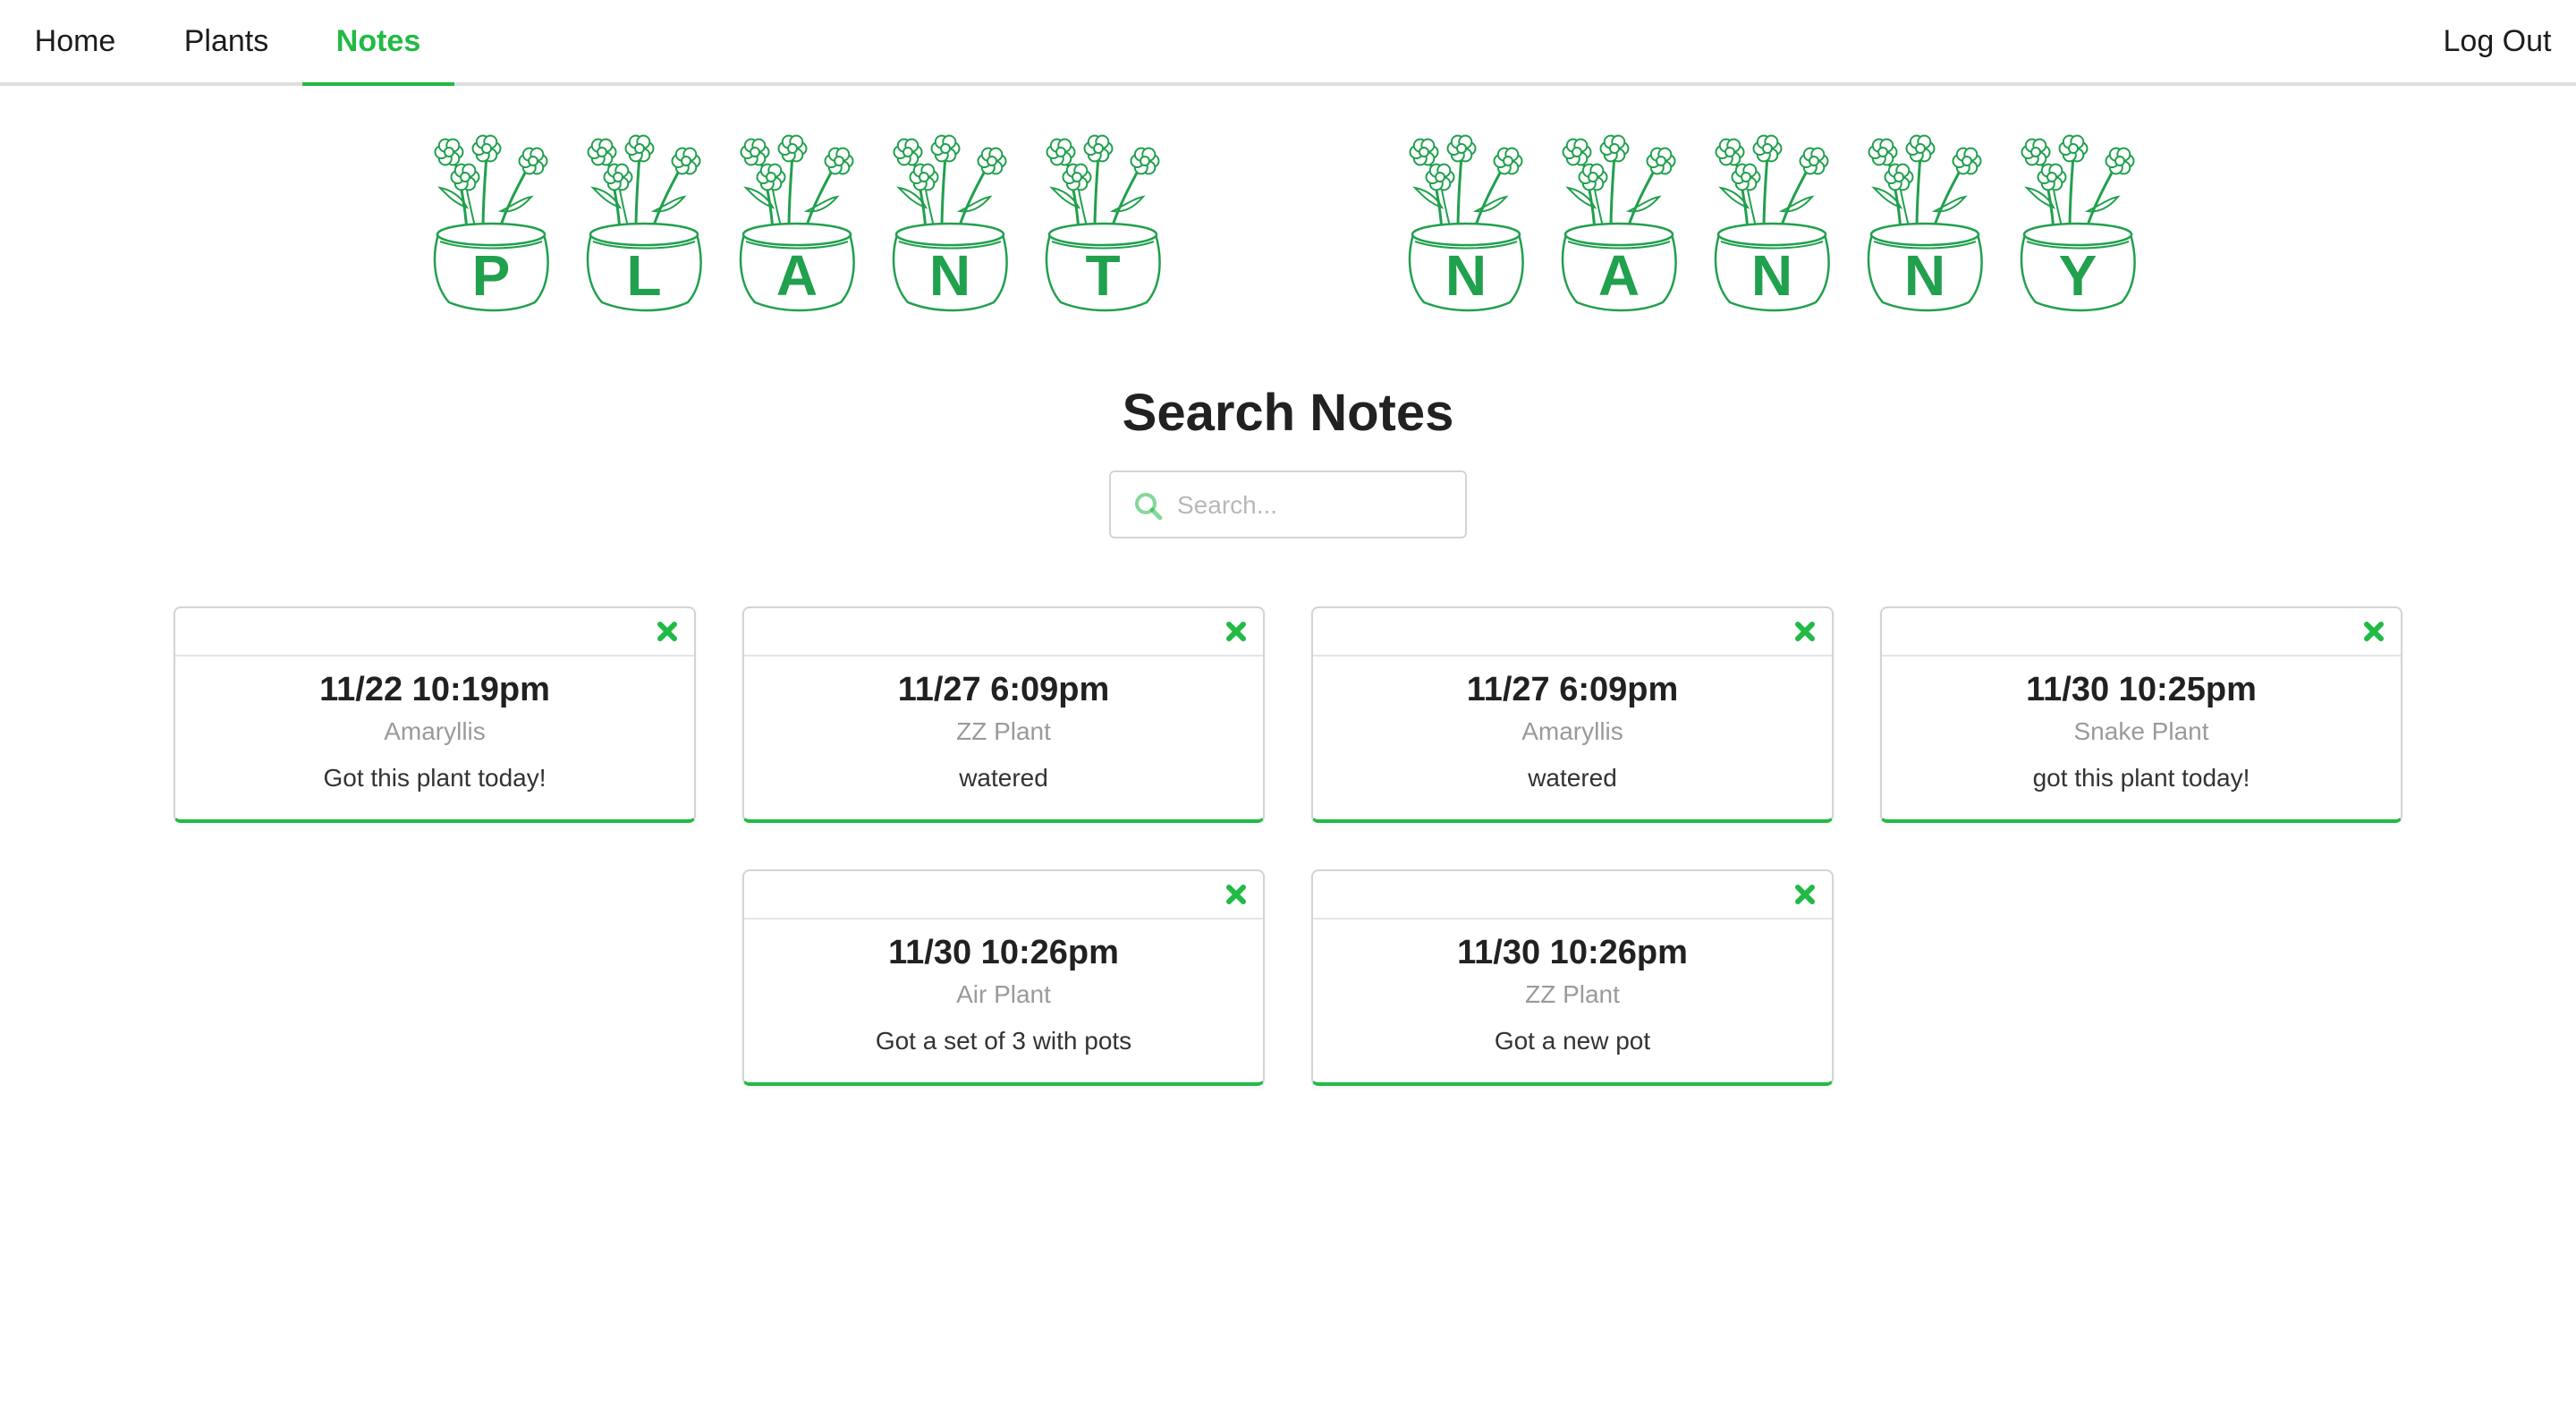  What do you see at coordinates (642, 219) in the screenshot?
I see `flower-pot-icon: L` at bounding box center [642, 219].